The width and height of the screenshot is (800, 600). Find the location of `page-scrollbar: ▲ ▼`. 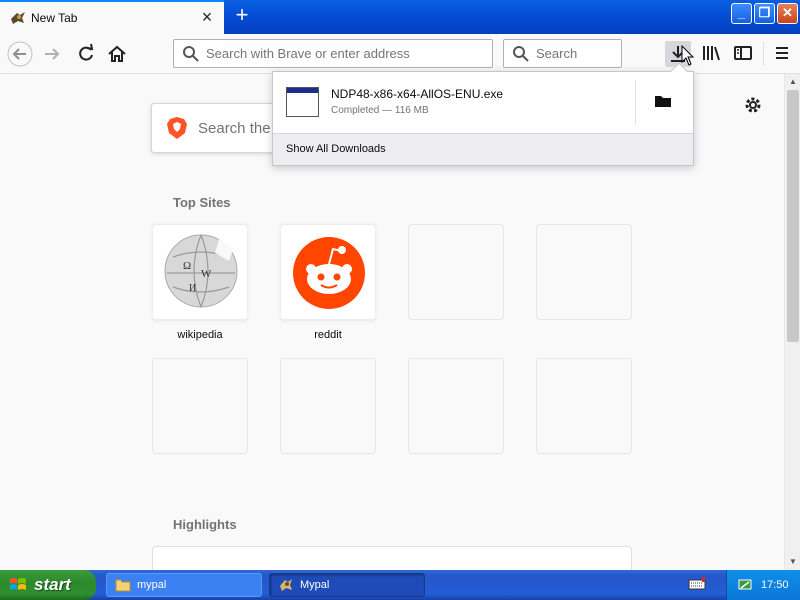

page-scrollbar: ▲ ▼ is located at coordinates (792, 322).